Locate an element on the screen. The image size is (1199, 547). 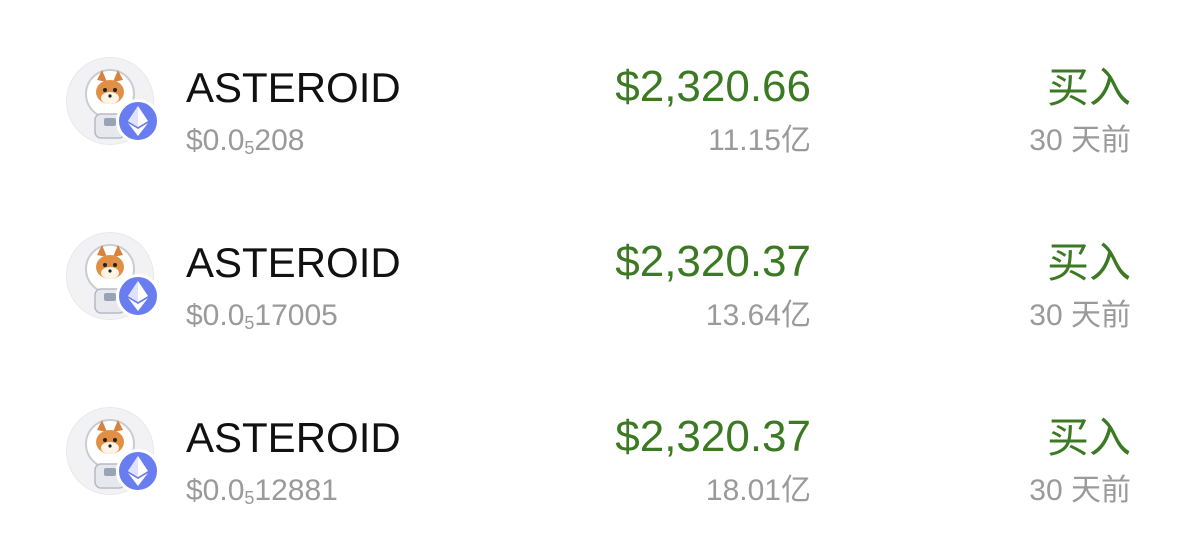
token-price: $0.0512881 is located at coordinates (262, 491).